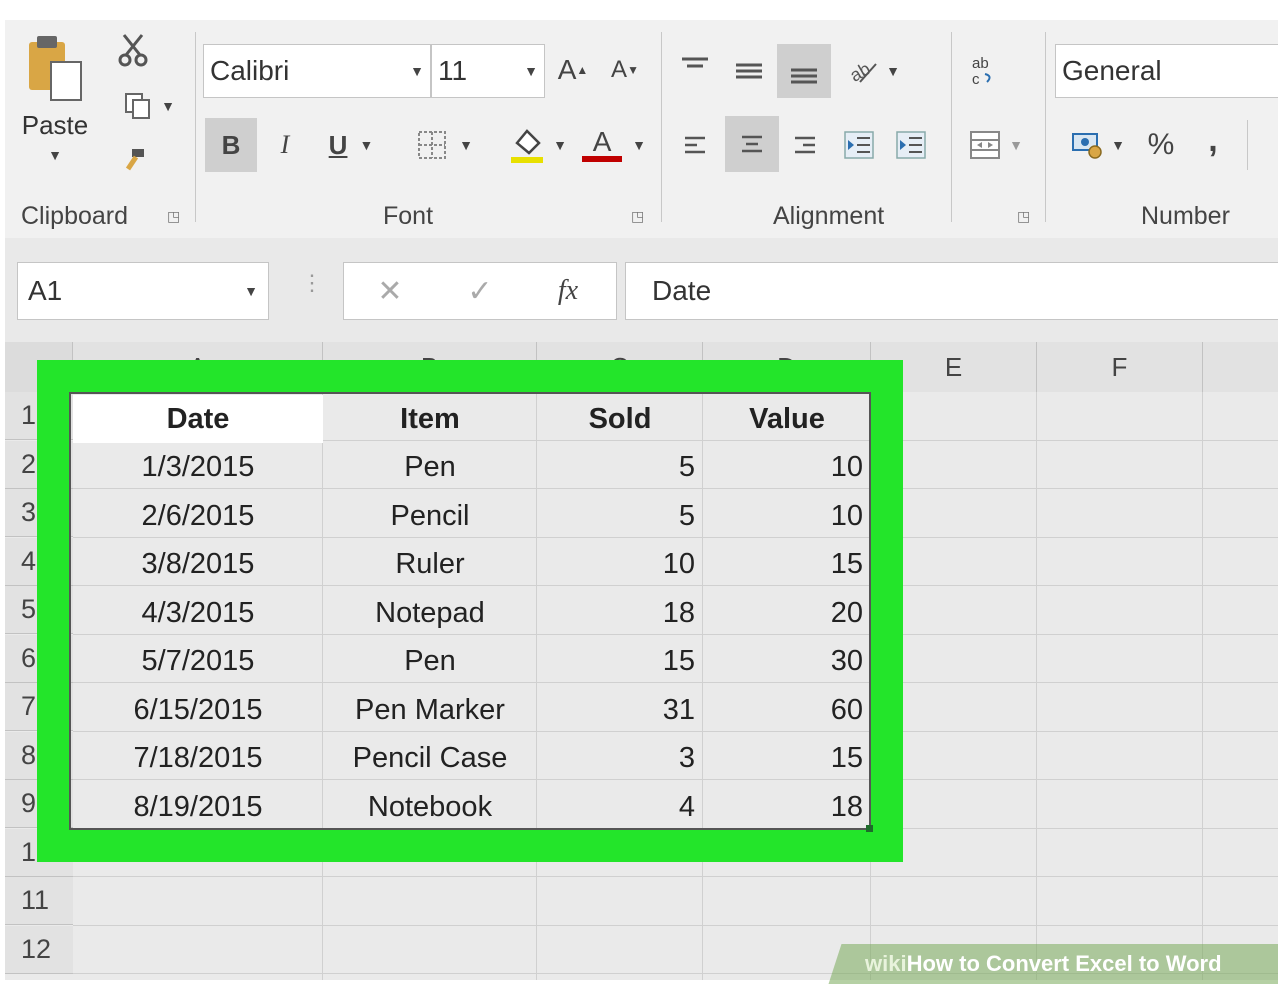 The image size is (1278, 984). Describe the element at coordinates (1064, 963) in the screenshot. I see `watermark-text: How to Convert Excel to Word` at that location.